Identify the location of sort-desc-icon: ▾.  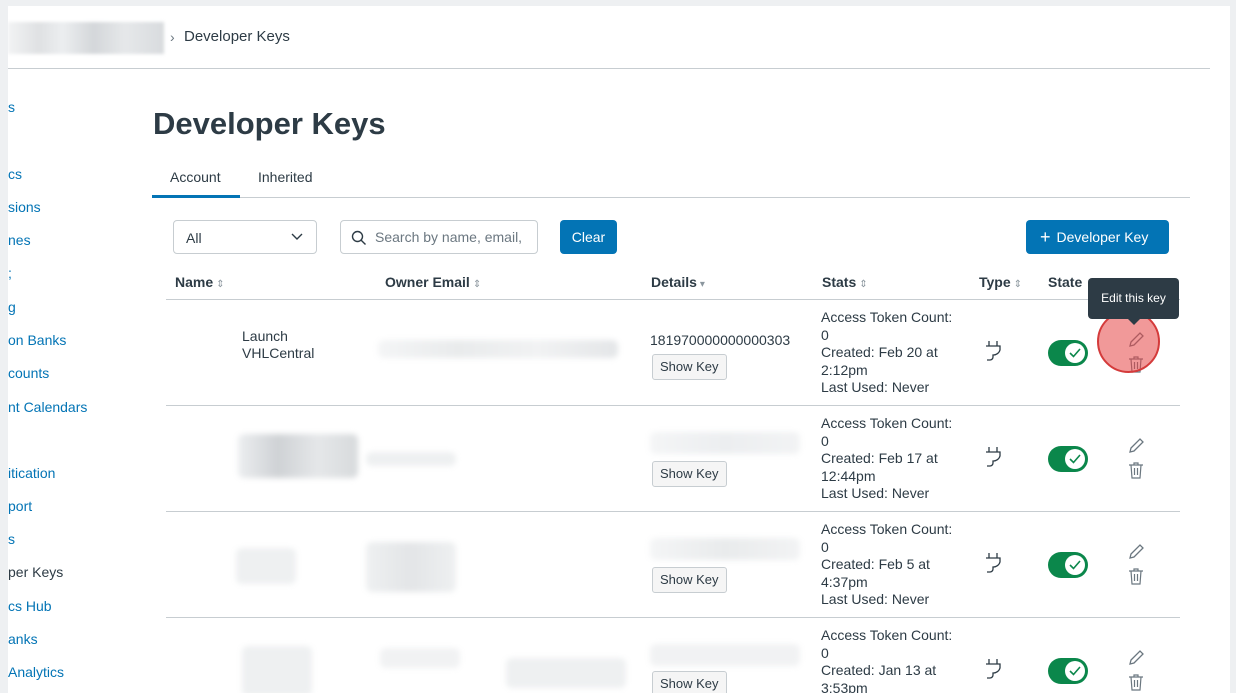
(702, 284).